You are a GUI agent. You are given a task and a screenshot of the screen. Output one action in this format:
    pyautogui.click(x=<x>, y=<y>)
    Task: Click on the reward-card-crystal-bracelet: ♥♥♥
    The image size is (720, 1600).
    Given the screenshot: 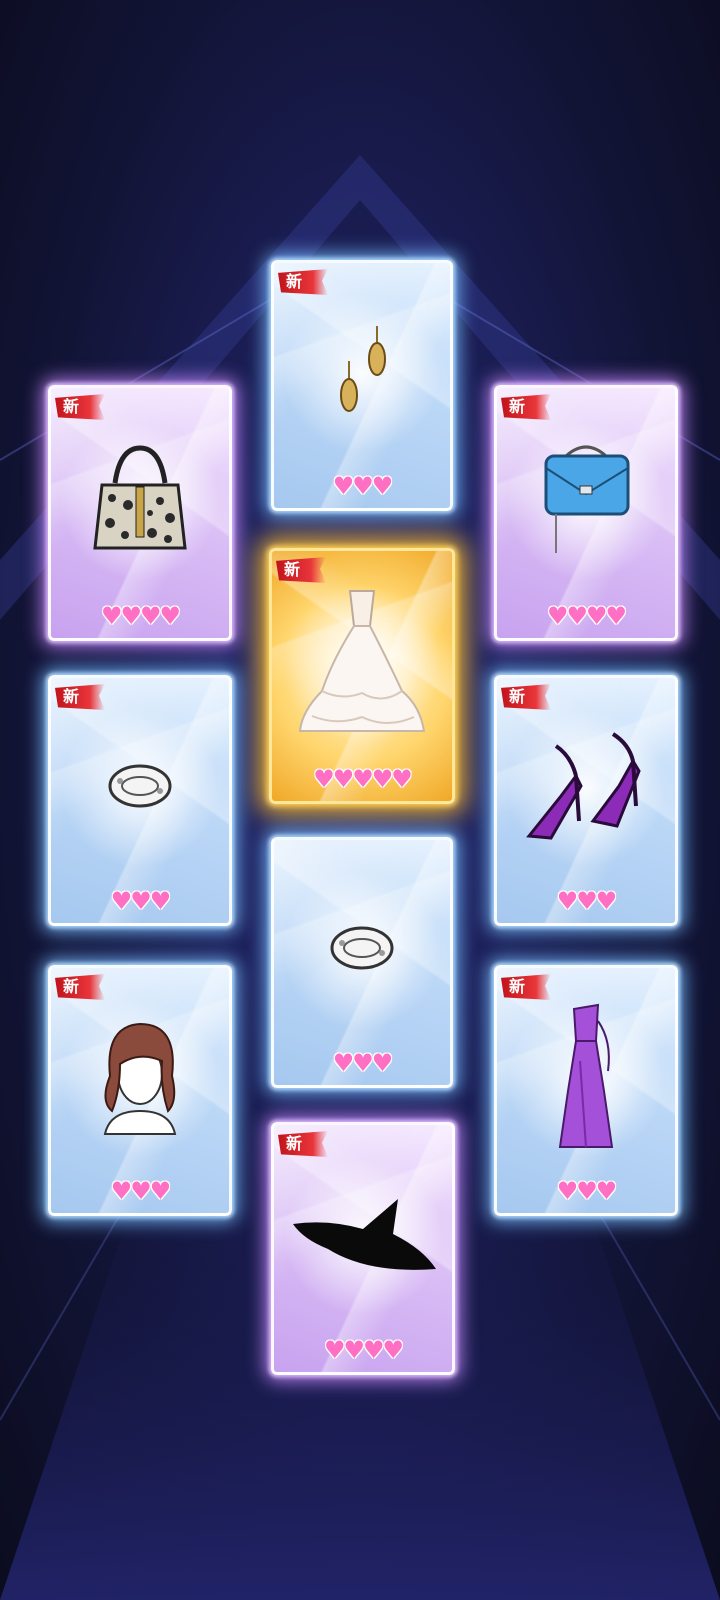 What is the action you would take?
    pyautogui.click(x=362, y=962)
    